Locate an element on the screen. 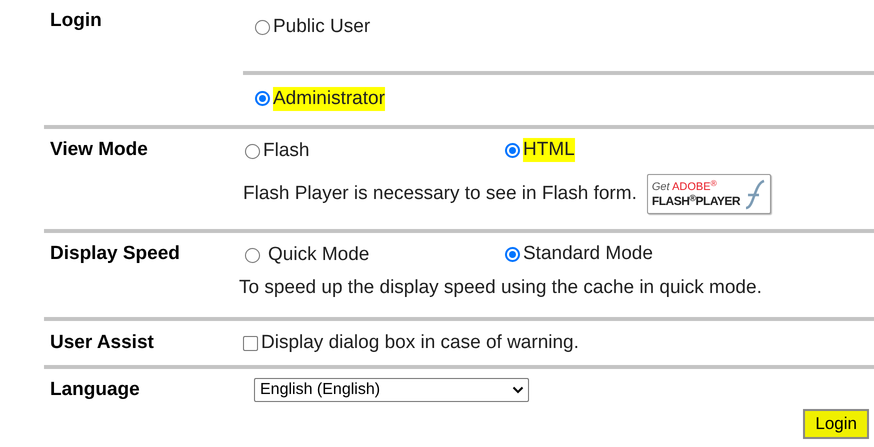 Image resolution: width=874 pixels, height=447 pixels. field-label: Language is located at coordinates (95, 389).